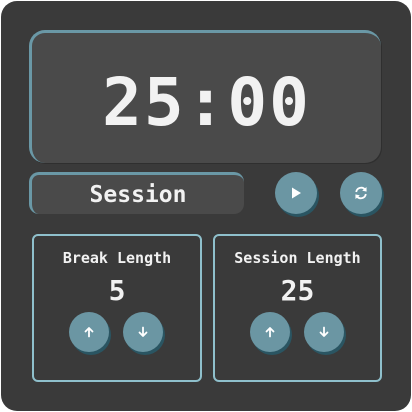 The width and height of the screenshot is (412, 412). I want to click on break-increment-button, so click(89, 332).